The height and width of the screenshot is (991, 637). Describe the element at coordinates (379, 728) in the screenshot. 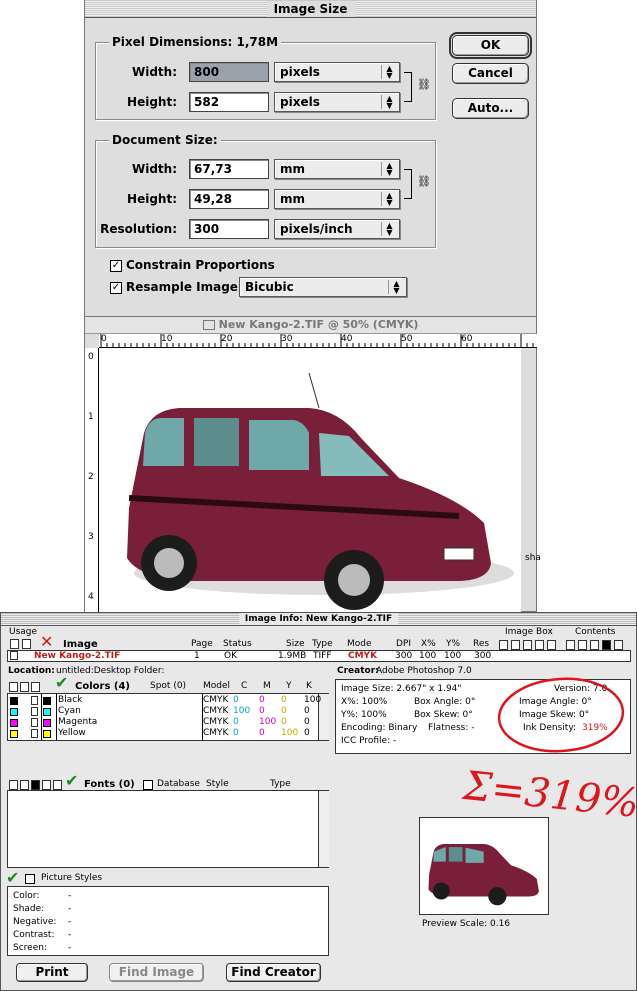

I see `encoding-stat: Encoding: Binary` at that location.